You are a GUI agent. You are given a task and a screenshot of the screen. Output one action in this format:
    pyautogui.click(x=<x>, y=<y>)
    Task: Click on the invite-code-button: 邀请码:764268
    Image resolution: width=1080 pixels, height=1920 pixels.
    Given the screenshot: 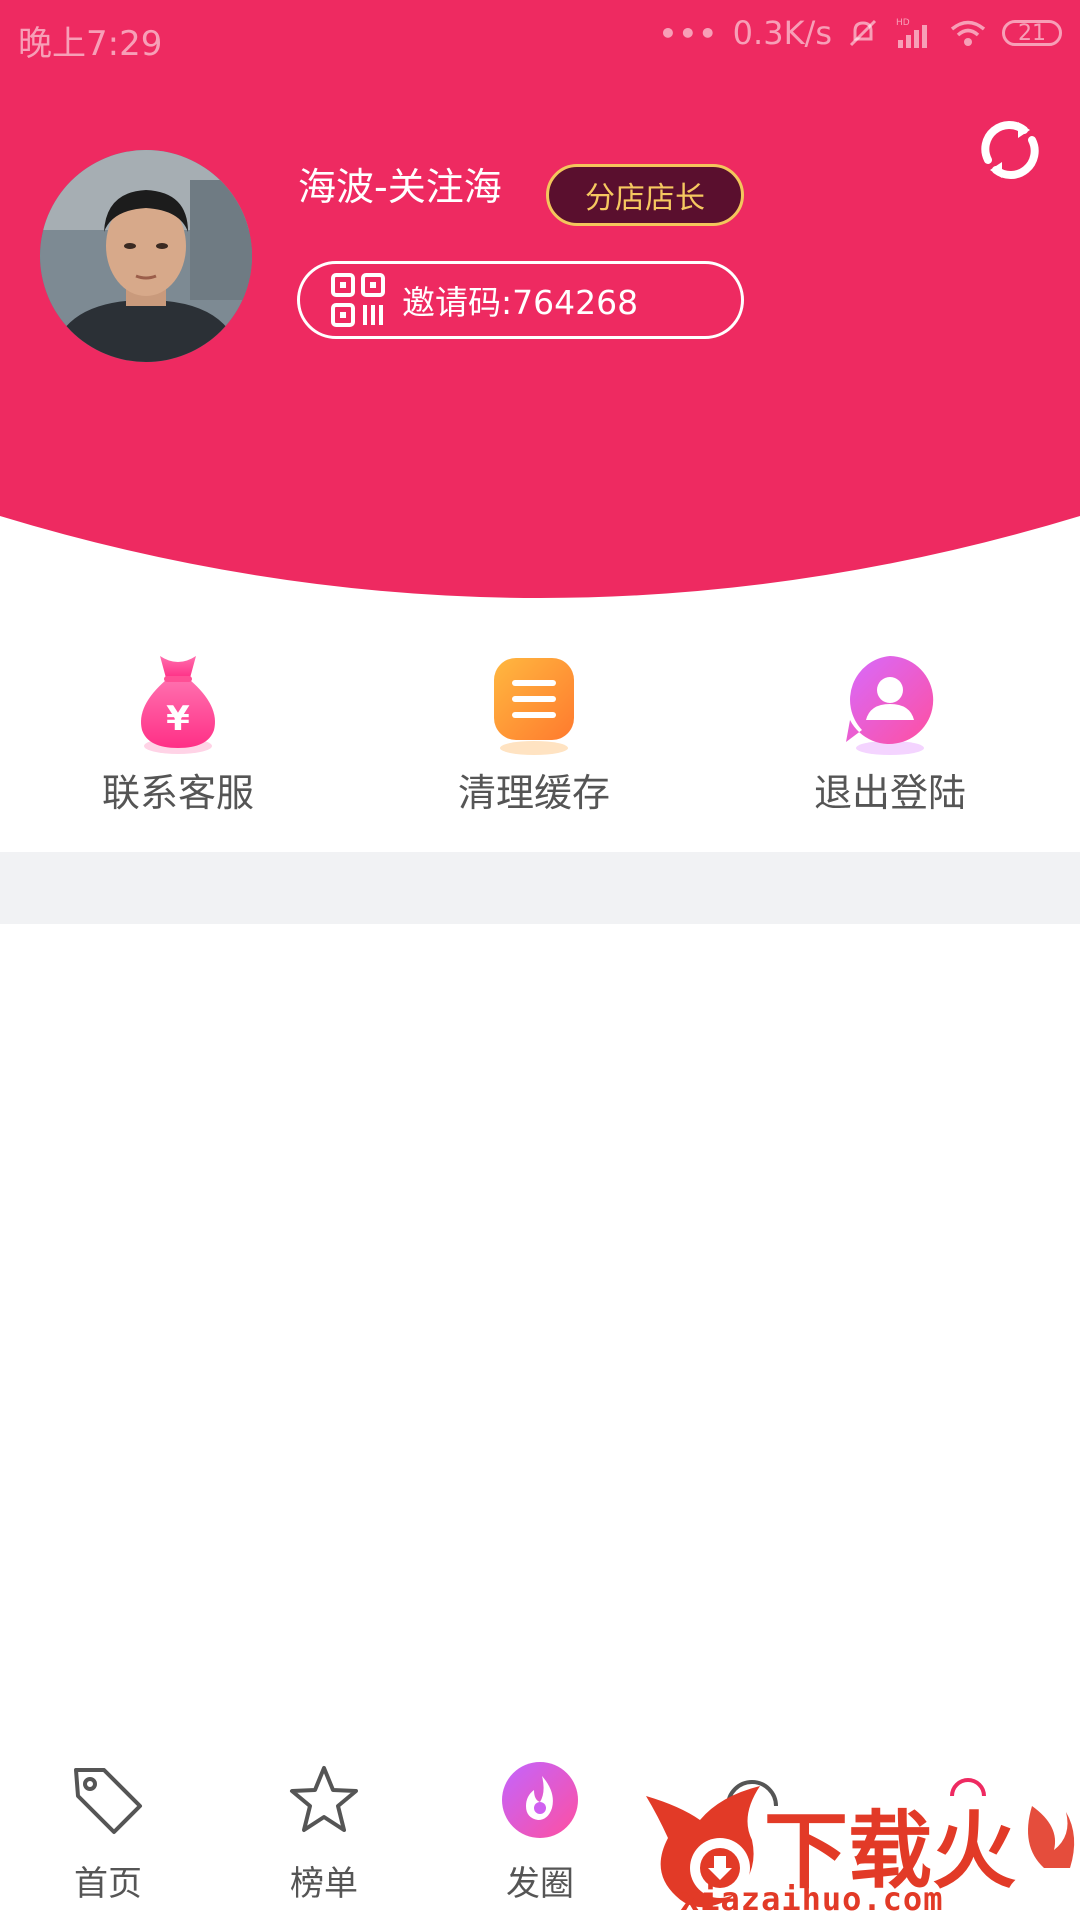 What is the action you would take?
    pyautogui.click(x=520, y=300)
    